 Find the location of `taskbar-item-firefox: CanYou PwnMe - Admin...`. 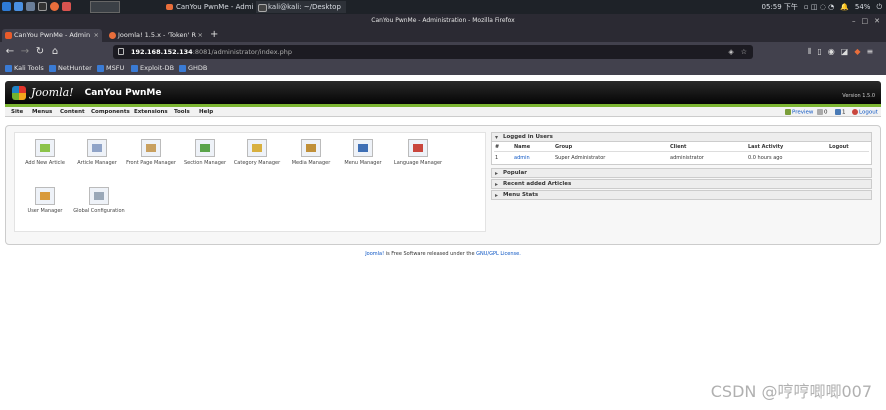

taskbar-item-firefox: CanYou PwnMe - Admin... is located at coordinates (209, 7).